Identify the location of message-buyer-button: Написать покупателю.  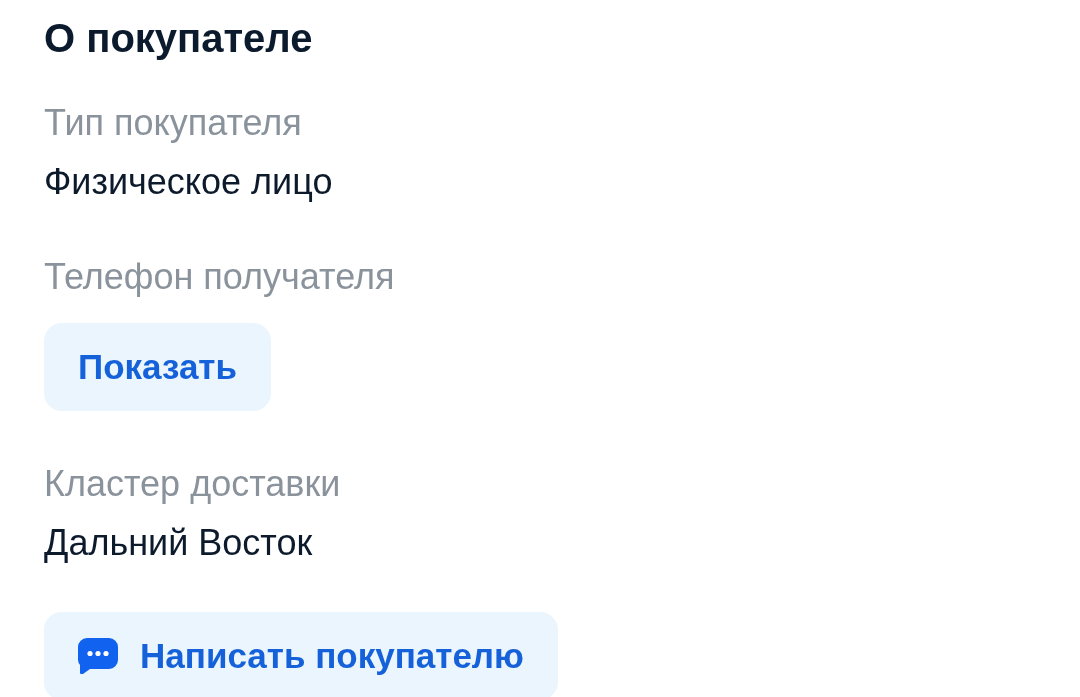
(301, 654).